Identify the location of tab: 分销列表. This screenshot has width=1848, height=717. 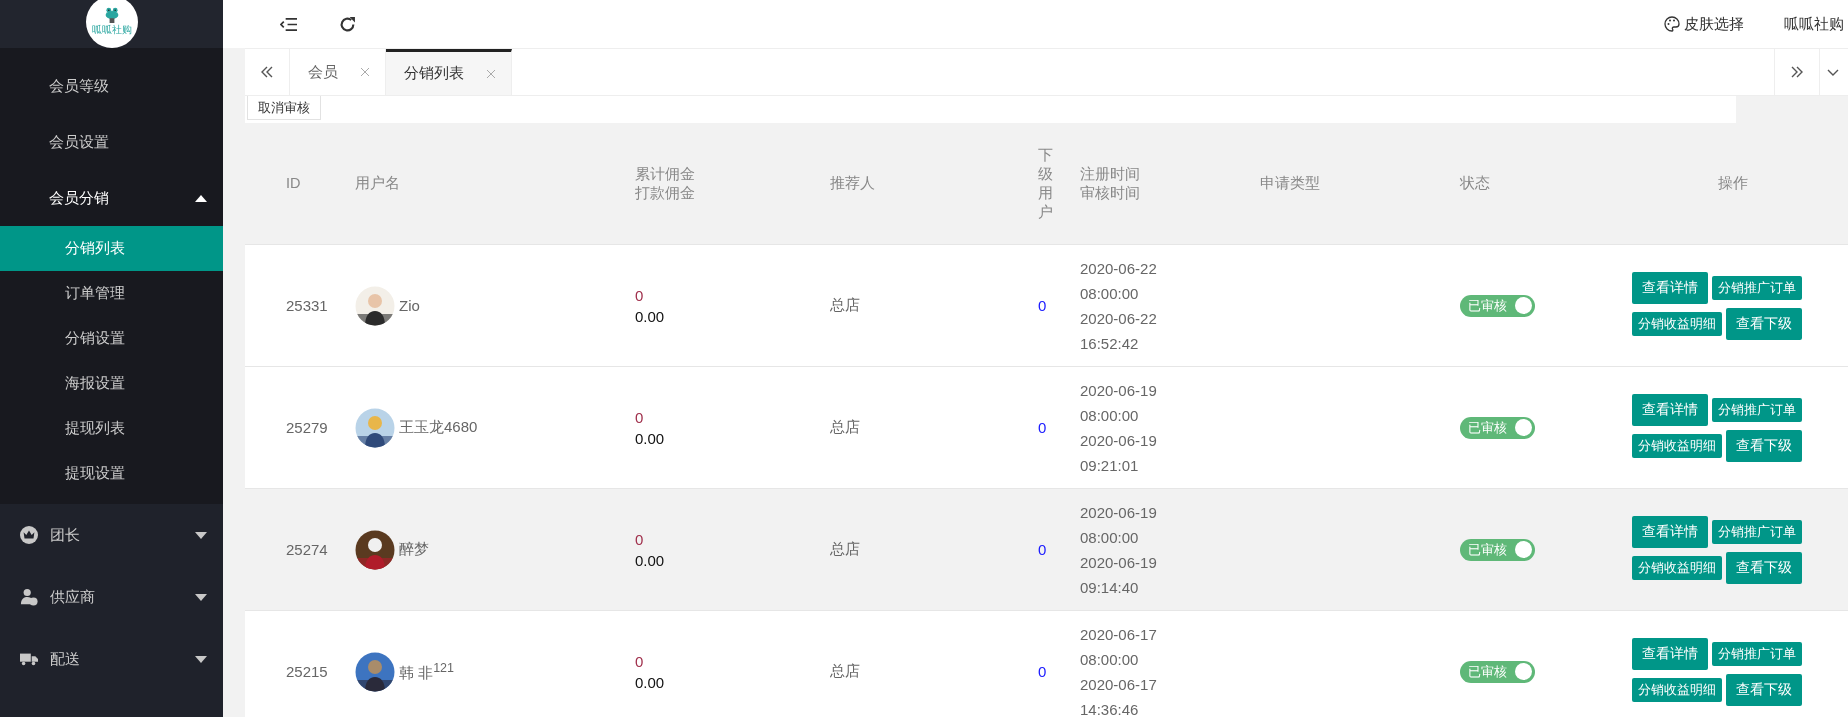
(449, 72).